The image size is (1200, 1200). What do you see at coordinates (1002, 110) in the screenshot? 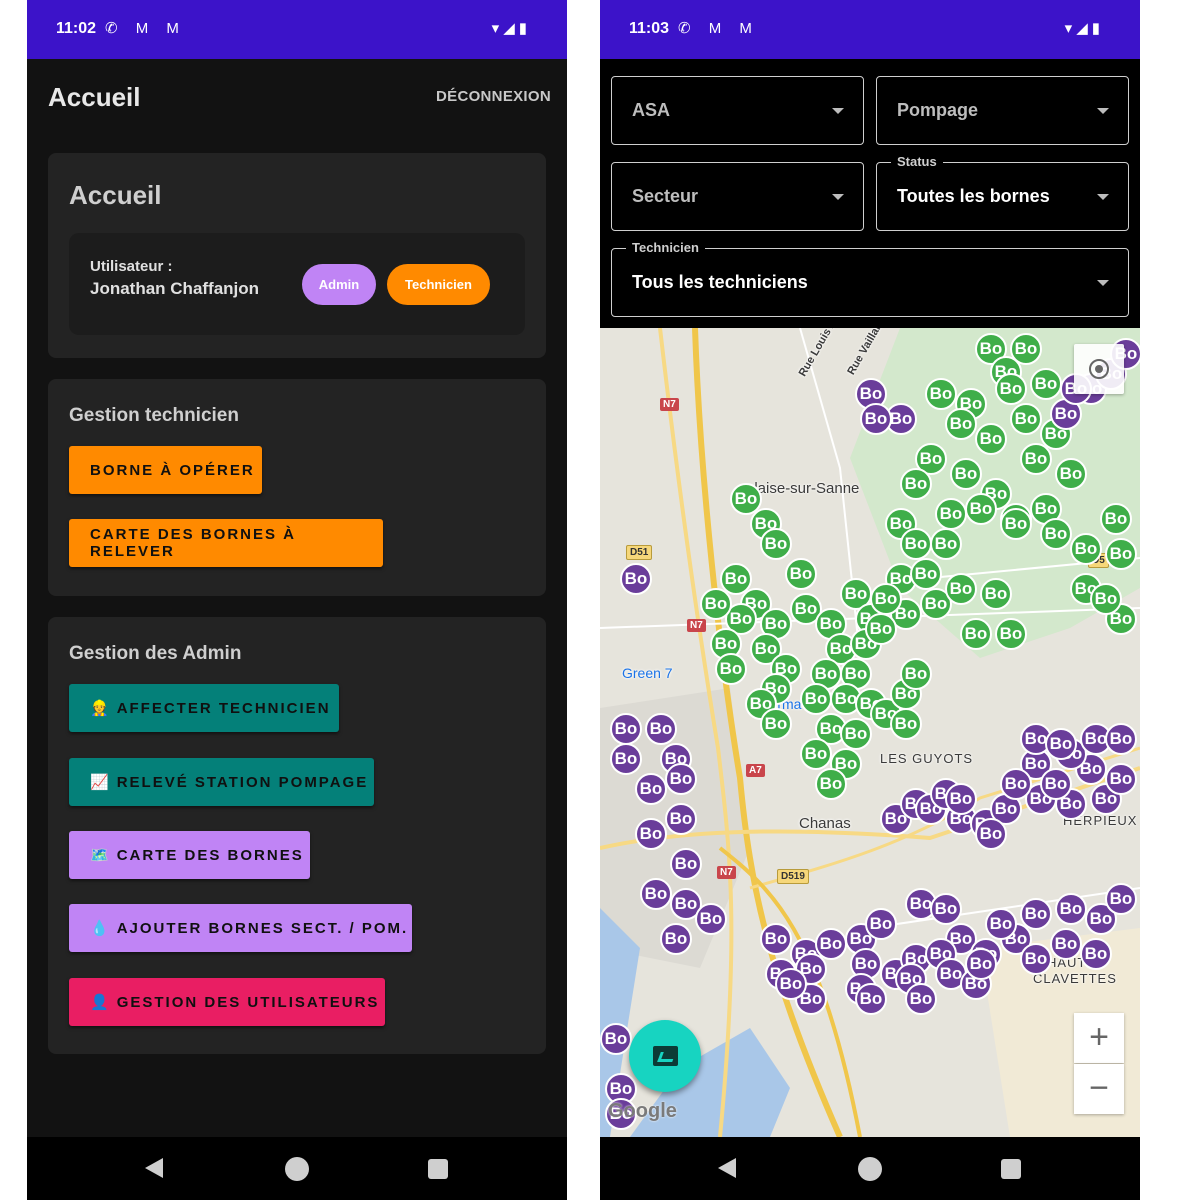
I see `pompage-dropdown: Pompage` at bounding box center [1002, 110].